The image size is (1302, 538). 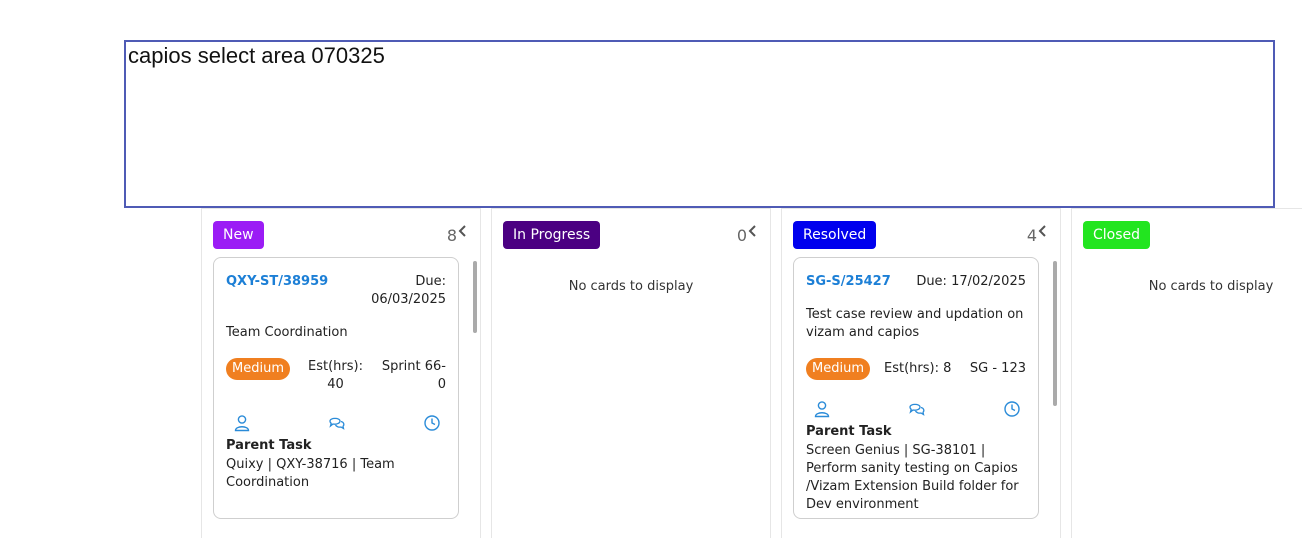 What do you see at coordinates (238, 235) in the screenshot?
I see `status-badge-new: New` at bounding box center [238, 235].